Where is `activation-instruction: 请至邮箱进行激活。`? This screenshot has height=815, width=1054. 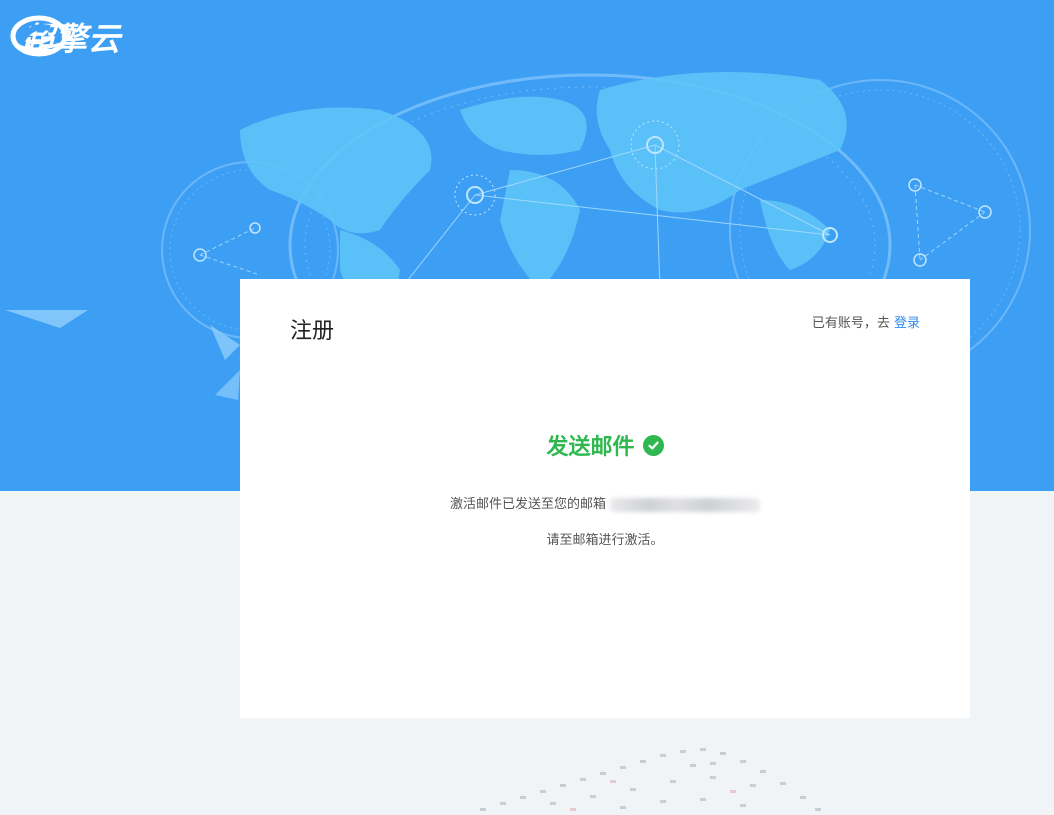
activation-instruction: 请至邮箱进行激活。 is located at coordinates (605, 540).